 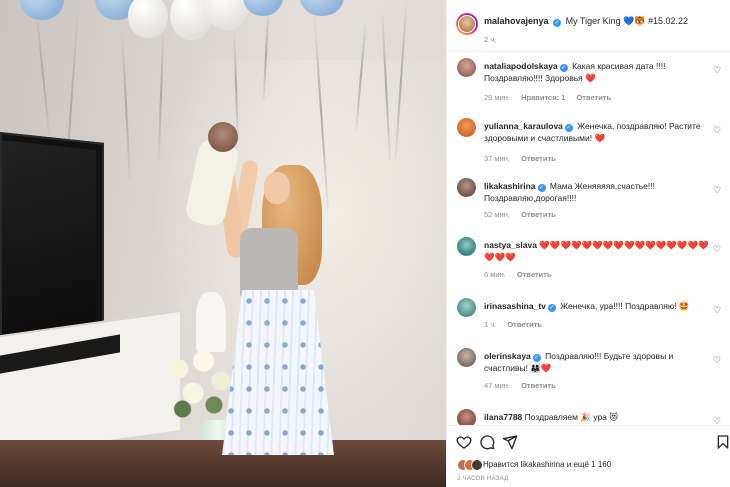 What do you see at coordinates (547, 464) in the screenshot?
I see `likes-text: Нравится likakashirina и ещё 1 160` at bounding box center [547, 464].